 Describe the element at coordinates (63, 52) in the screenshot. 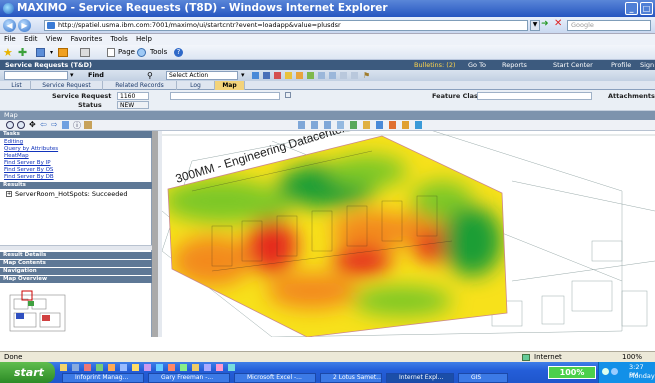

I see `feeds-icon` at that location.